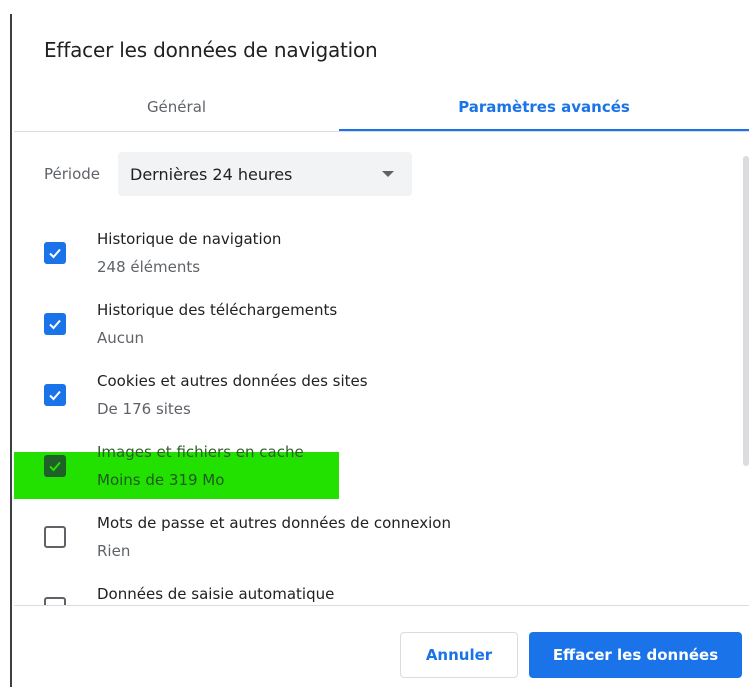 This screenshot has height=687, width=749. What do you see at coordinates (211, 174) in the screenshot?
I see `period-selected-value: Dernières 24 heures` at bounding box center [211, 174].